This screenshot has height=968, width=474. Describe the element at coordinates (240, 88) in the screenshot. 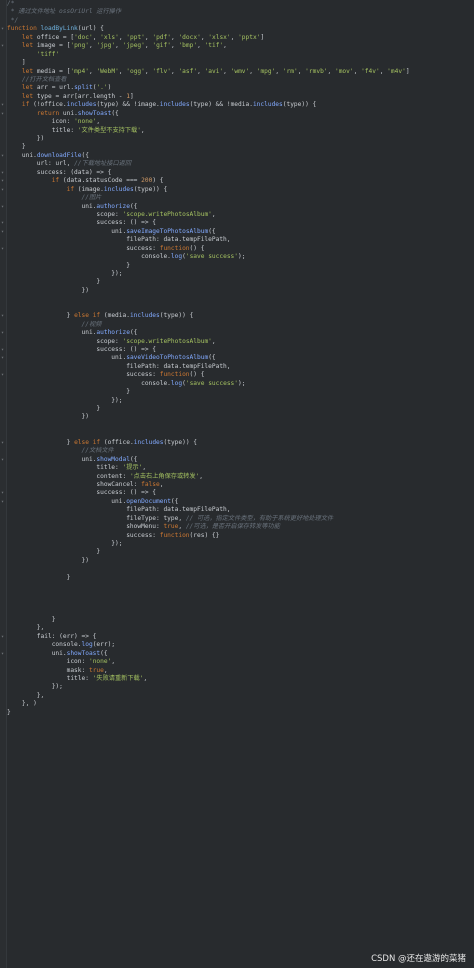

I see `code-line: let arr = url.split('.')` at that location.